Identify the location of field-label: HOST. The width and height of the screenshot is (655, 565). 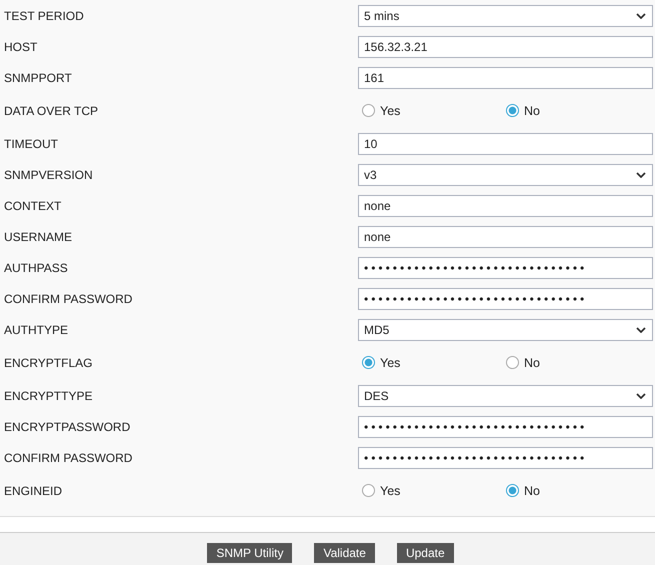
(21, 47).